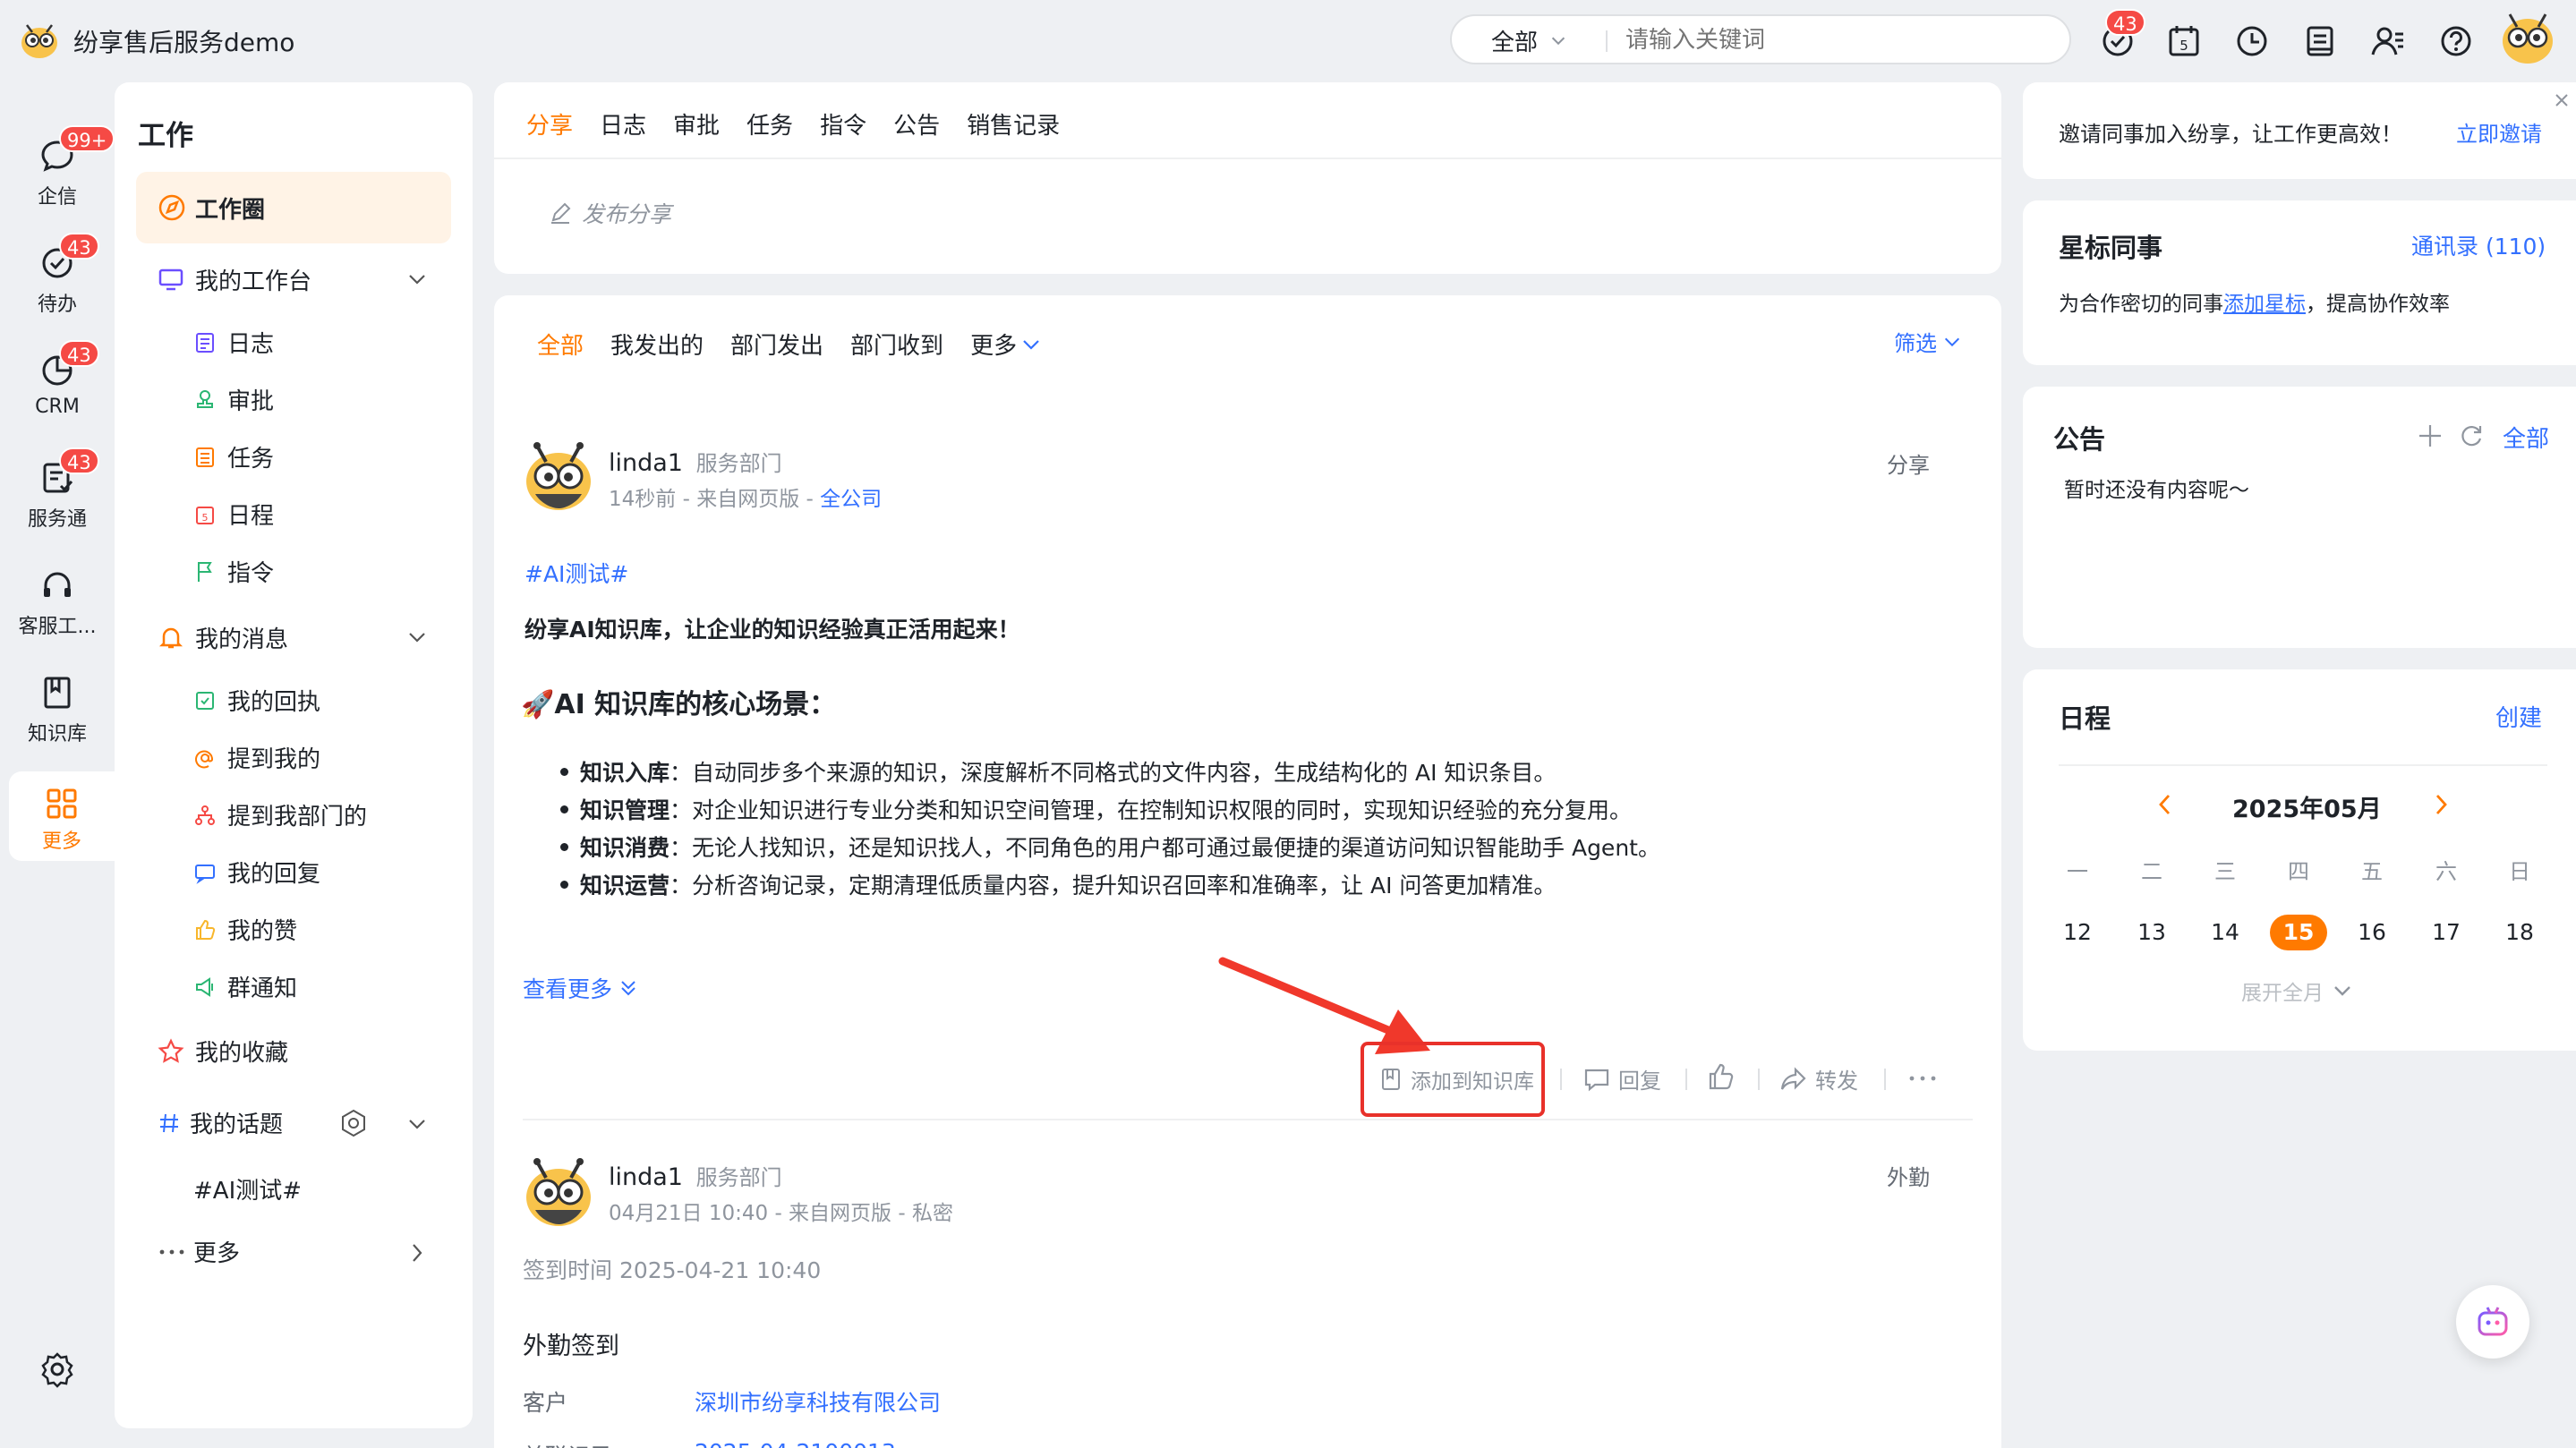 This screenshot has width=2576, height=1448. I want to click on calendar-day: 16, so click(2372, 932).